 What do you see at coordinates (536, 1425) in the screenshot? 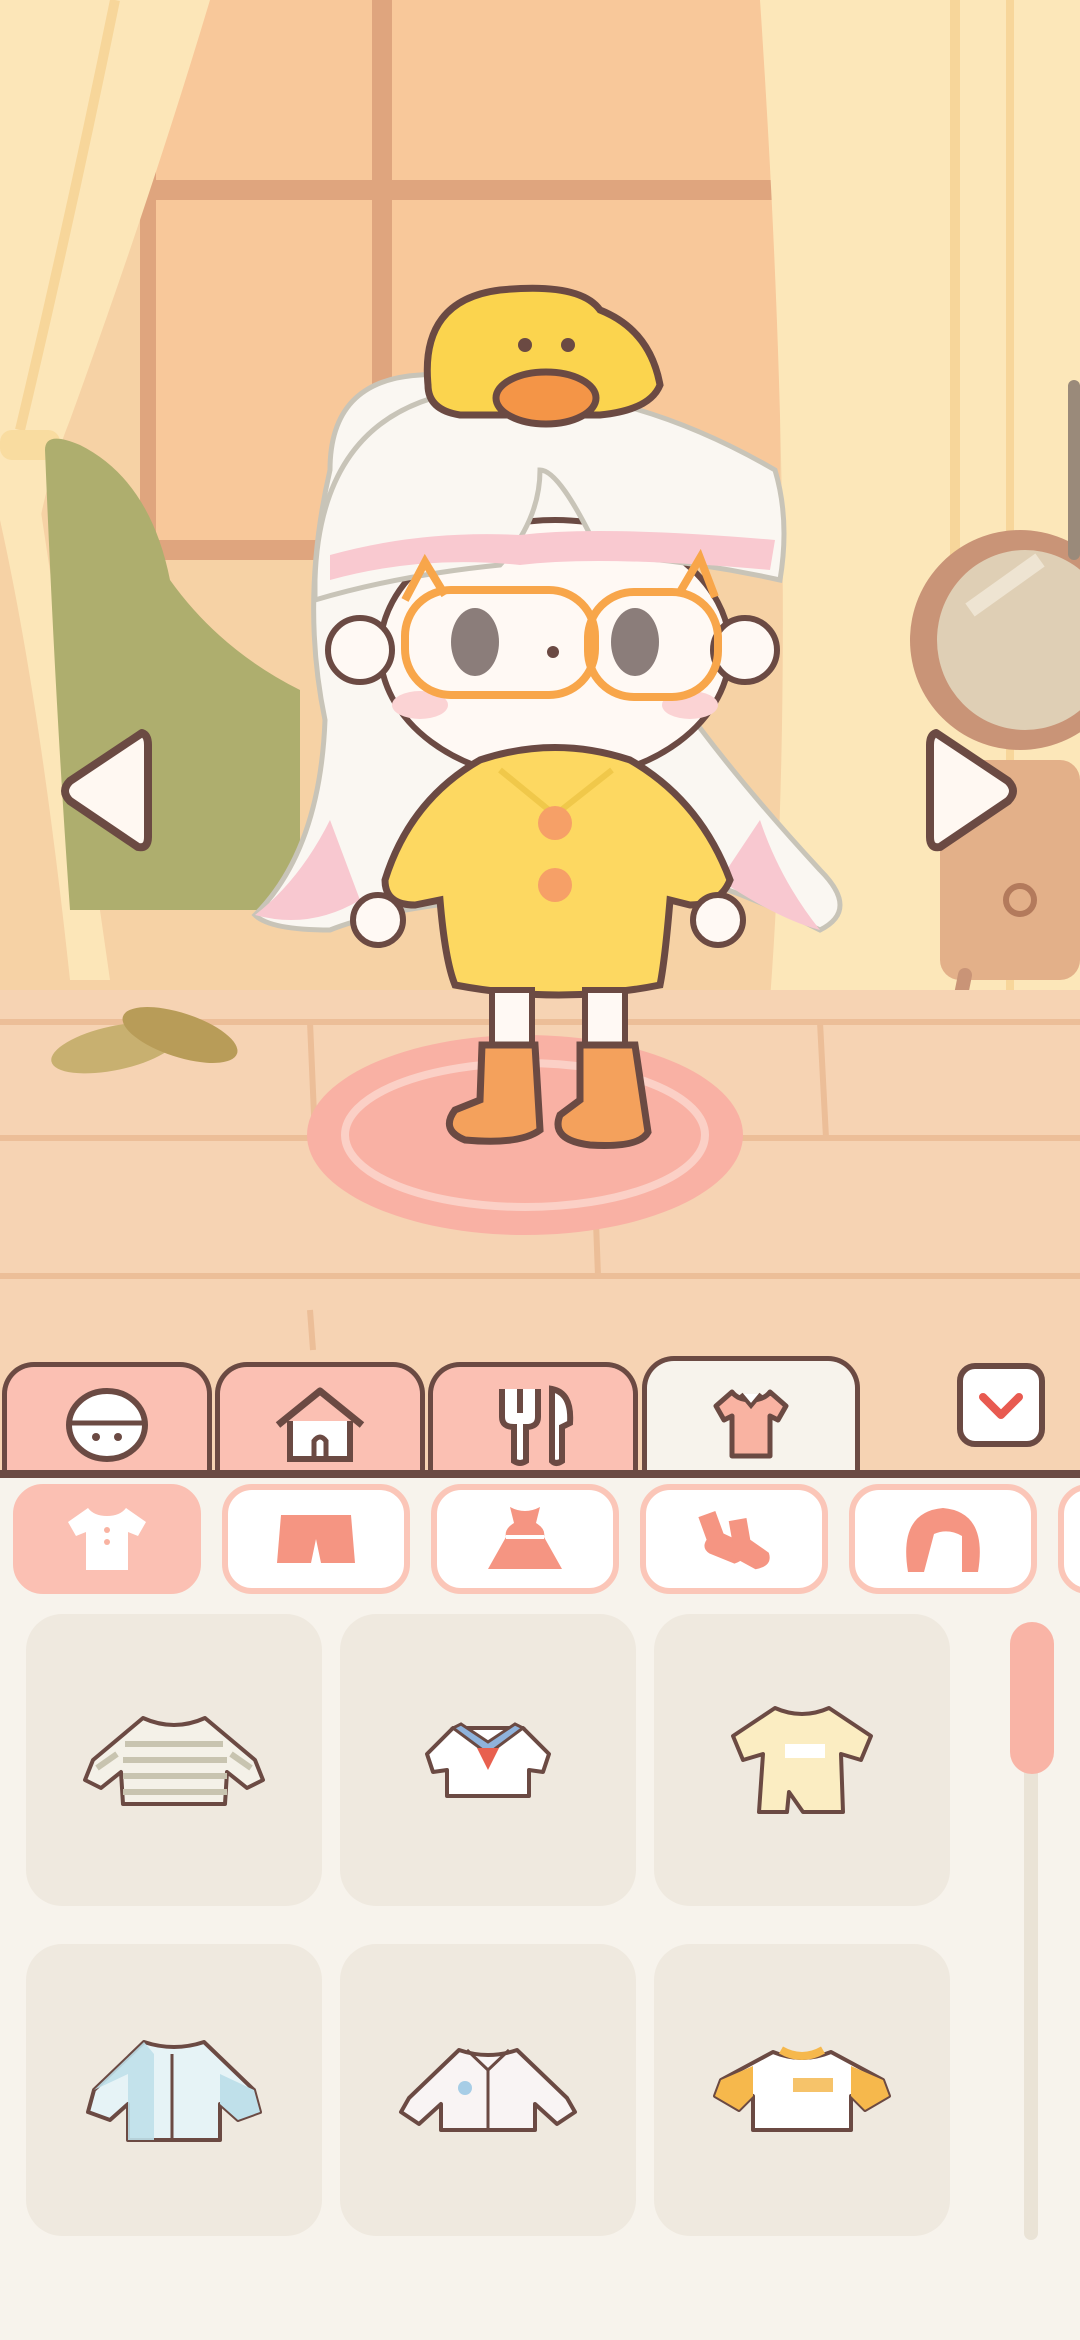
I see `fork-spoon-icon` at bounding box center [536, 1425].